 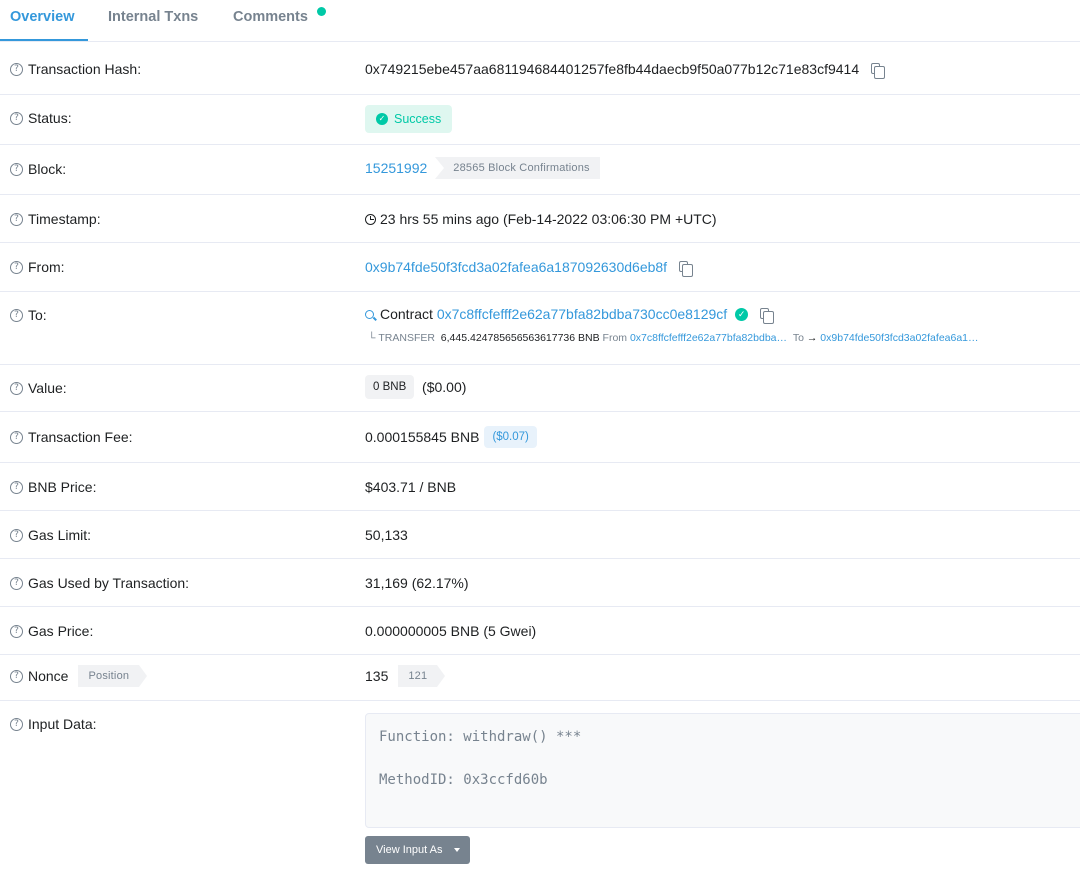 What do you see at coordinates (422, 676) in the screenshot?
I see `position-value-badge: 121` at bounding box center [422, 676].